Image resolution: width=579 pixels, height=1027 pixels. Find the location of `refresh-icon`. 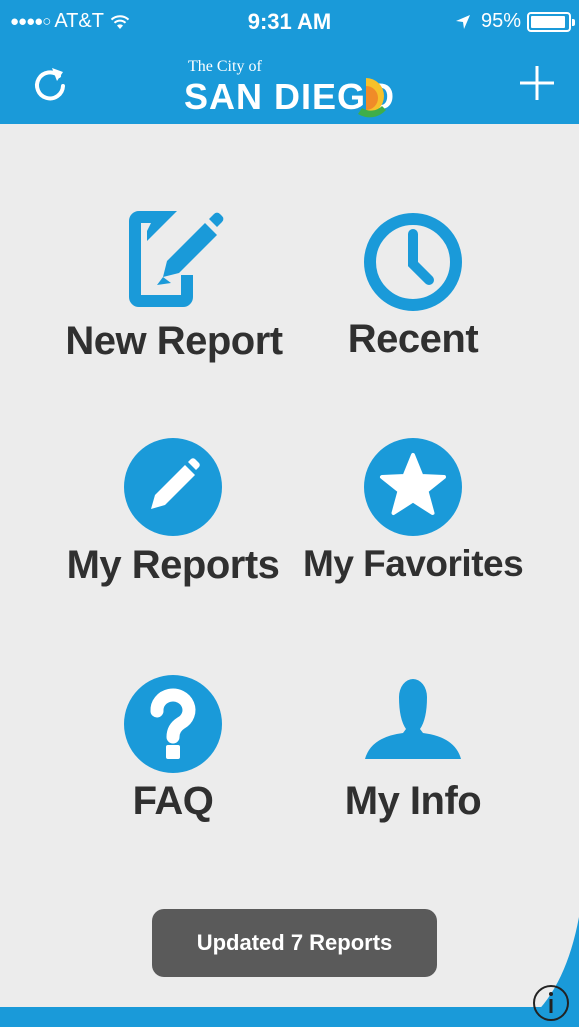

refresh-icon is located at coordinates (50, 84).